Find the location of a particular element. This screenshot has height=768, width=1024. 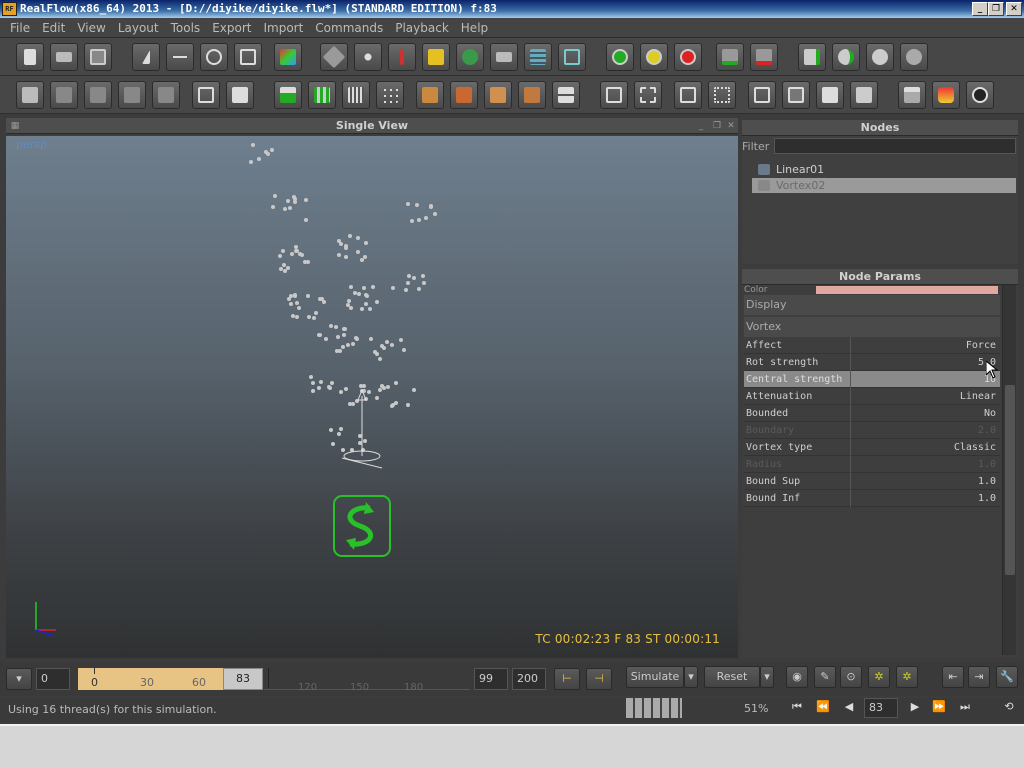

shape-1-button is located at coordinates (614, 95).